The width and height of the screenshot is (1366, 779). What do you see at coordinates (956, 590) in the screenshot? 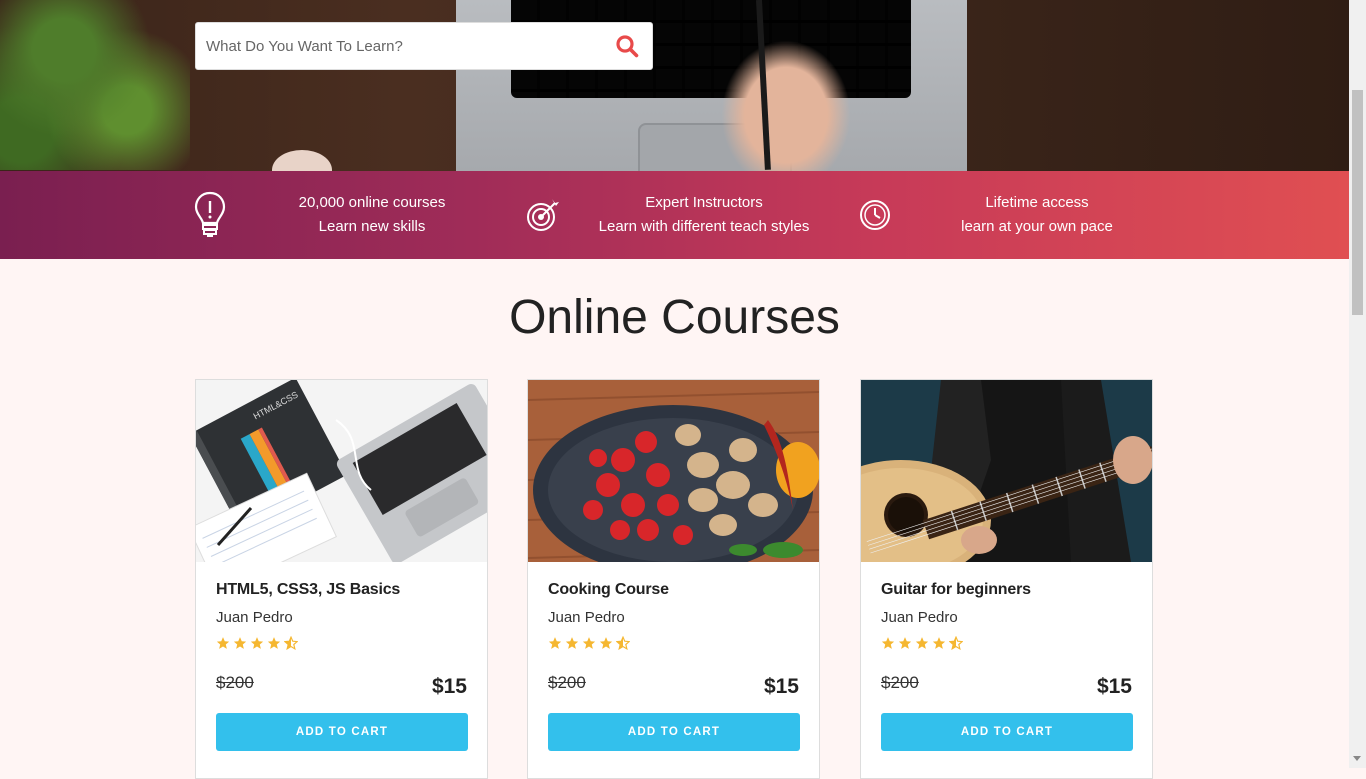
I see `course-title: Guitar for beginners` at bounding box center [956, 590].